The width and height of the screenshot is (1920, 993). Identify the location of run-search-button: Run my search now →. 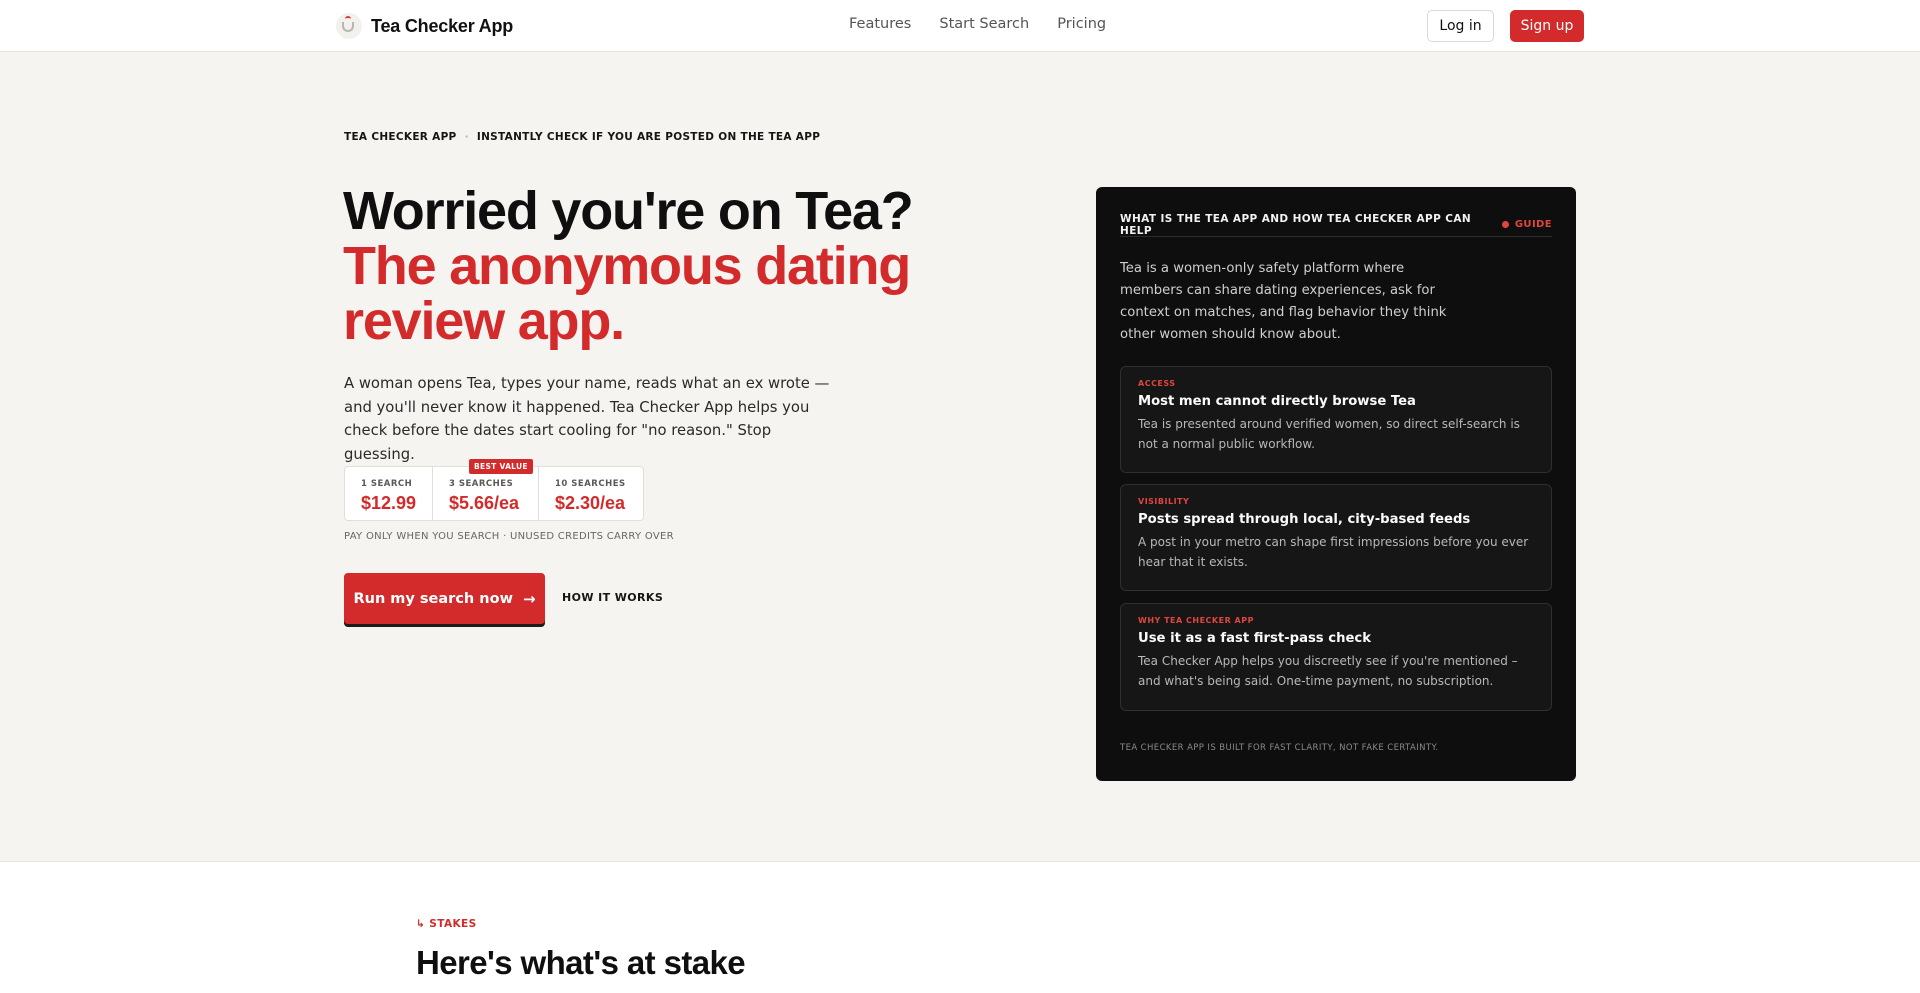
(444, 598).